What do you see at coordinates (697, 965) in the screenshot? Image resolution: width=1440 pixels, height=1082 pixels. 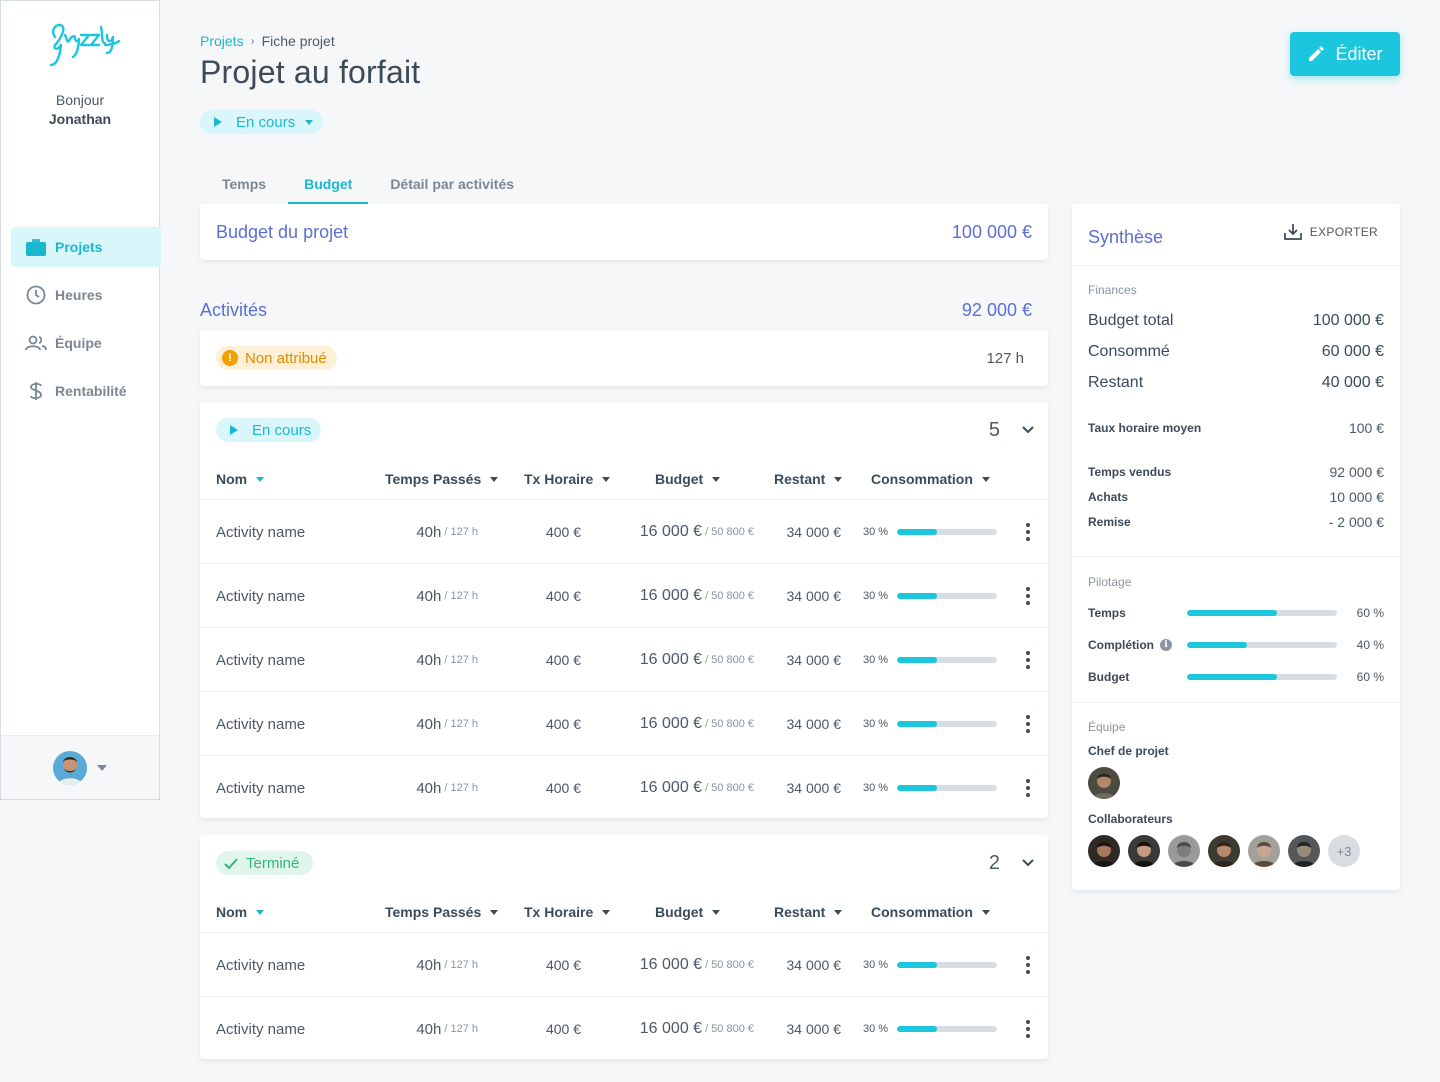 I see `activity-budget: 16 000 €/ 50 800 €` at bounding box center [697, 965].